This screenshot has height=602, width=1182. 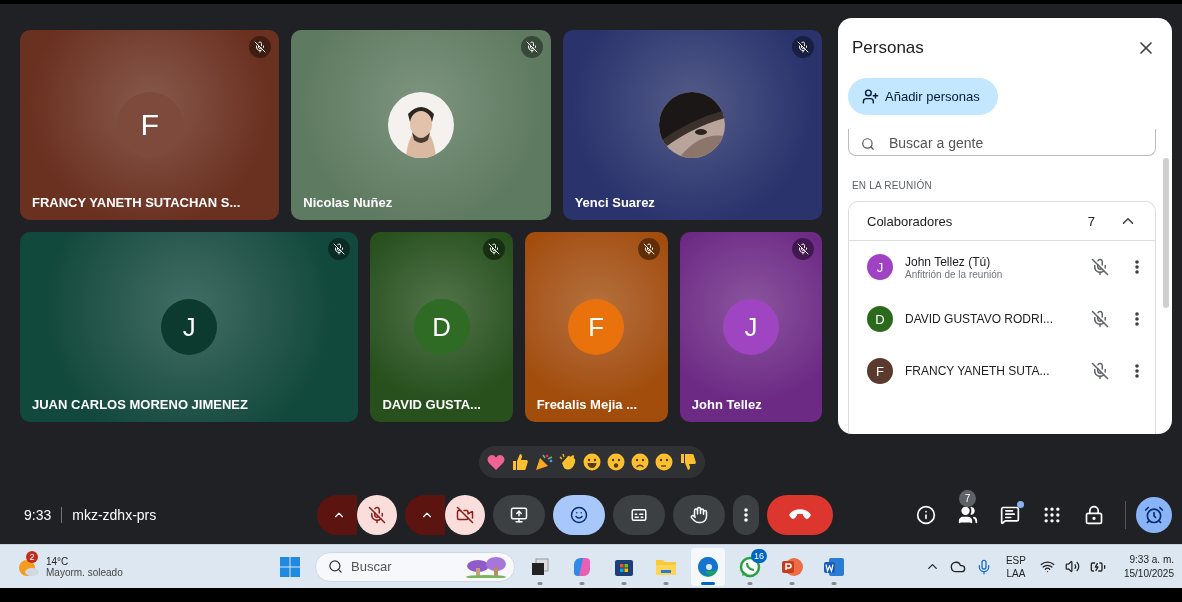 I want to click on sad-face-icon, so click(x=639, y=462).